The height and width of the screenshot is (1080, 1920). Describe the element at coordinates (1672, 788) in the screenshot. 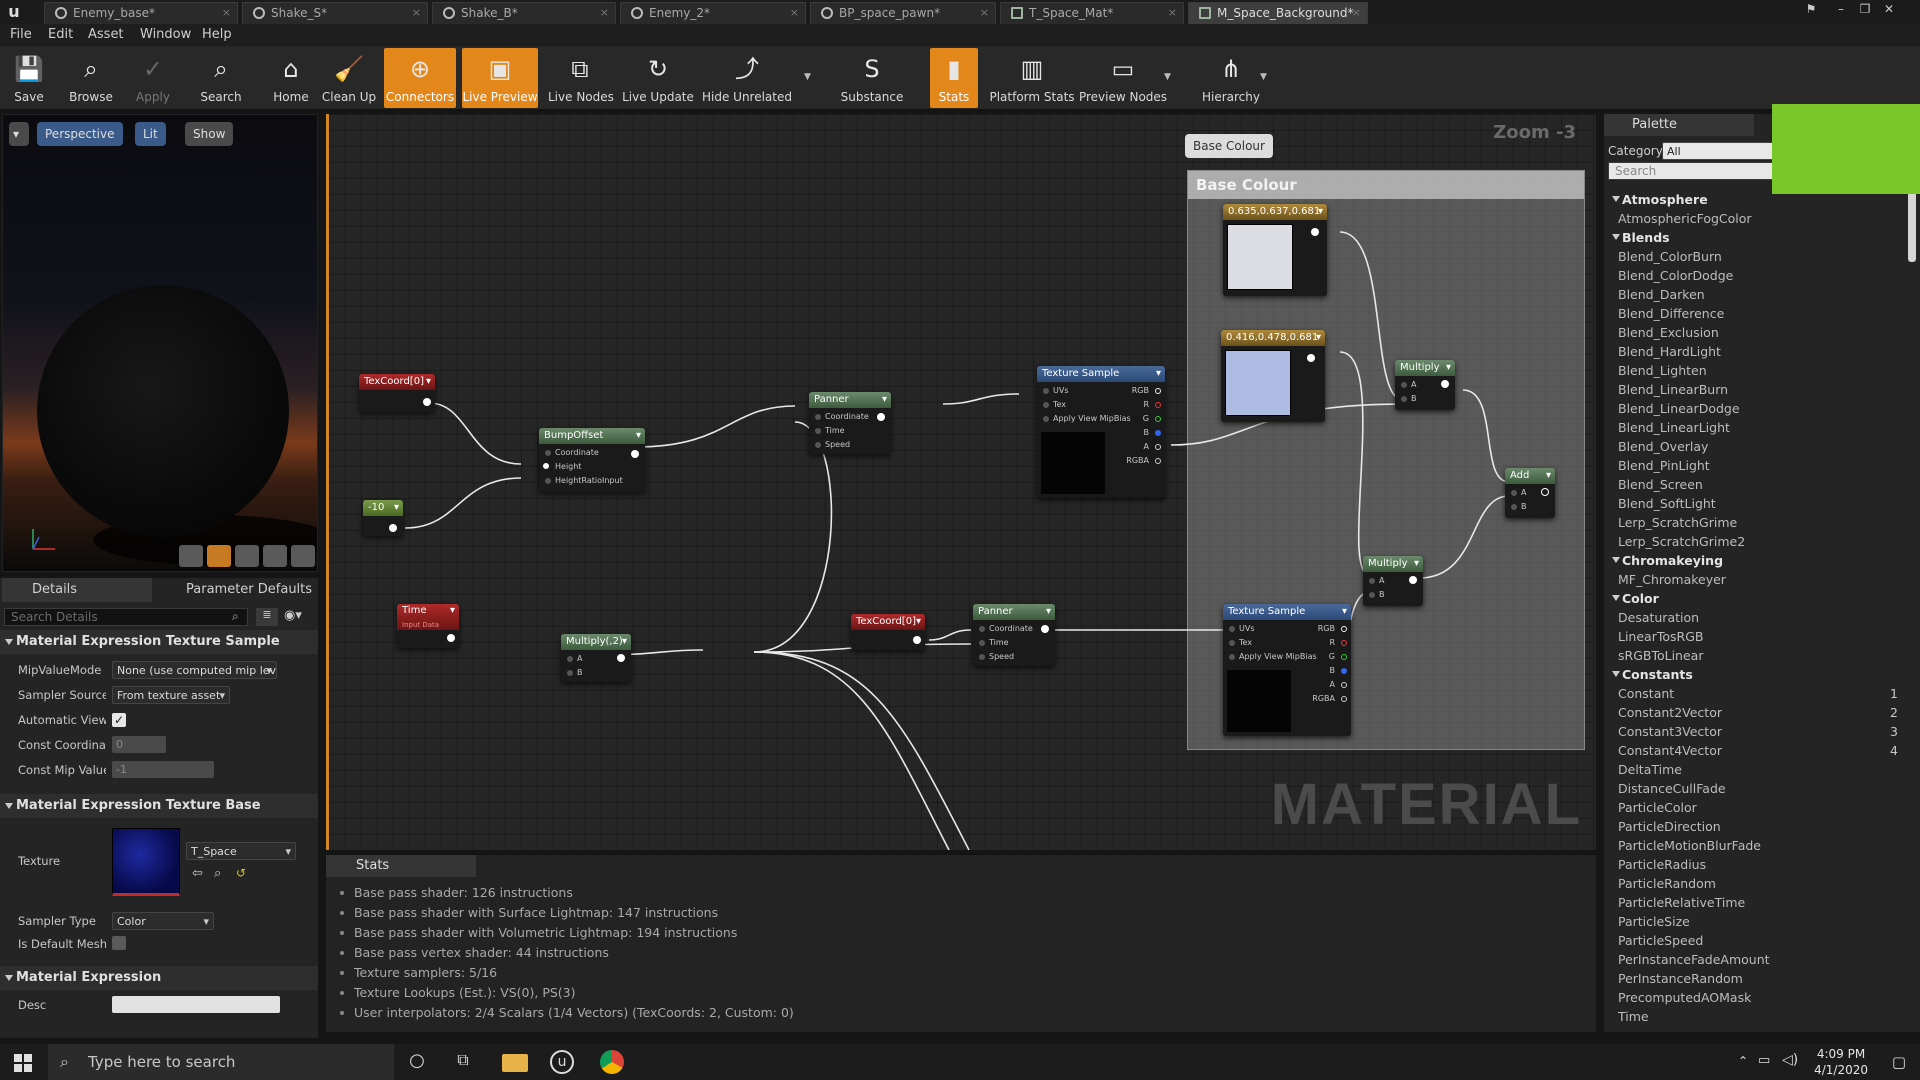

I see `palette-item: DistanceCullFade` at that location.